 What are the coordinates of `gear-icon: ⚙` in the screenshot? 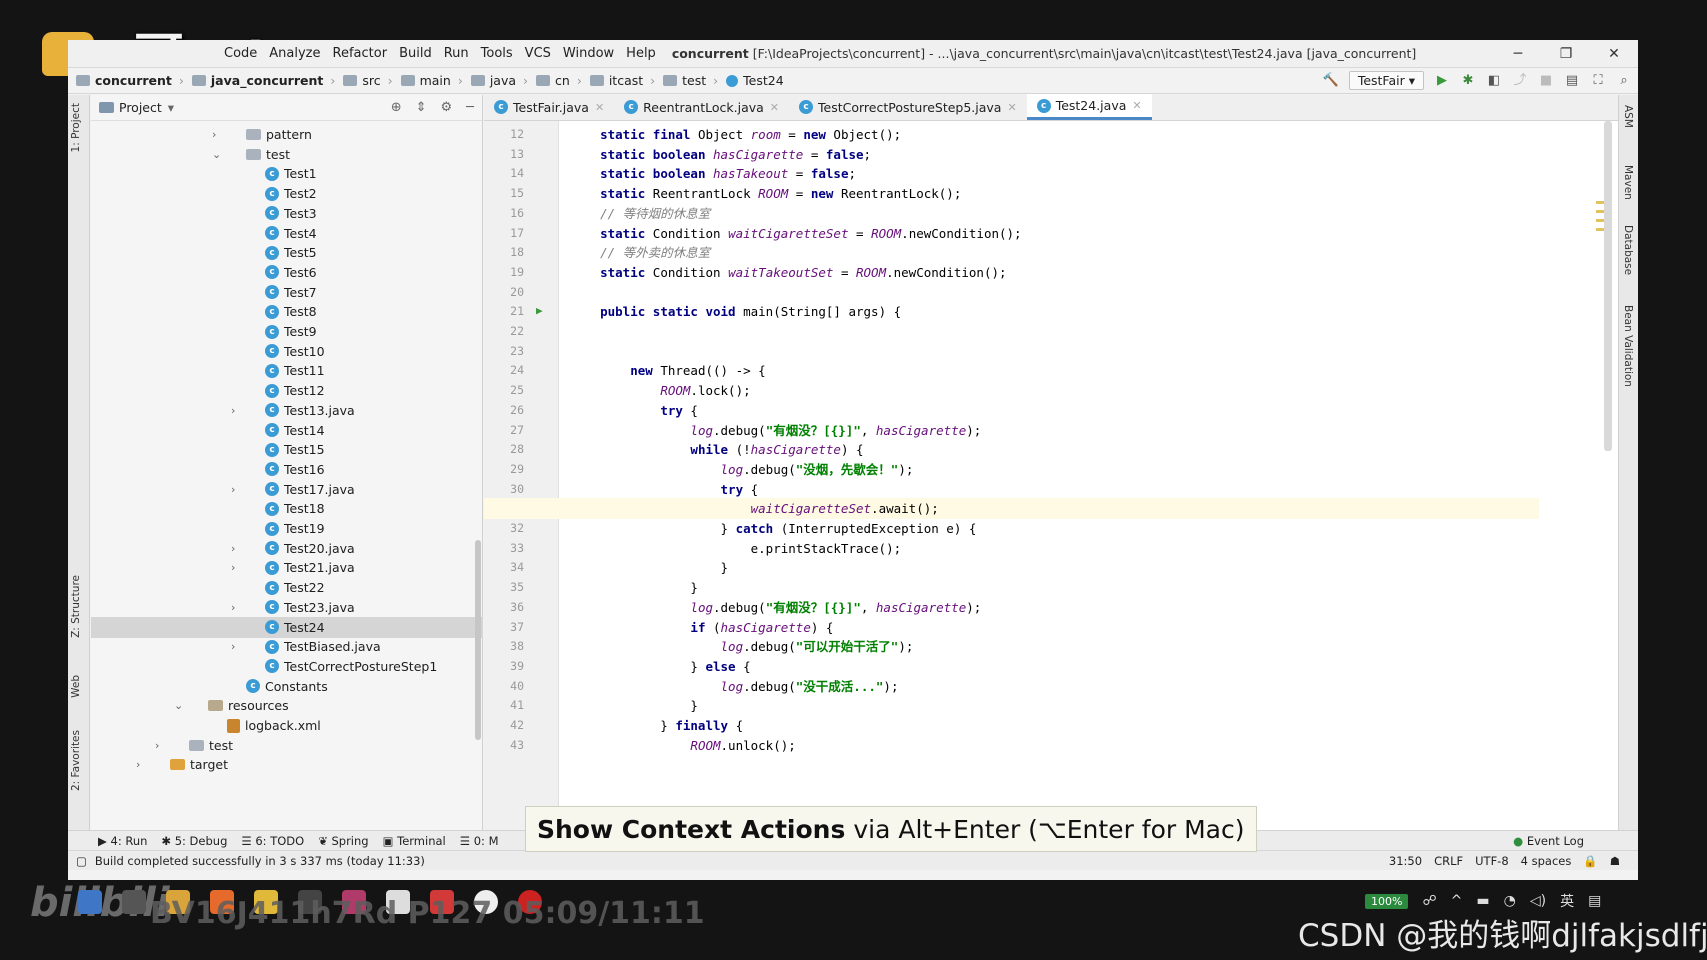 It's located at (447, 107).